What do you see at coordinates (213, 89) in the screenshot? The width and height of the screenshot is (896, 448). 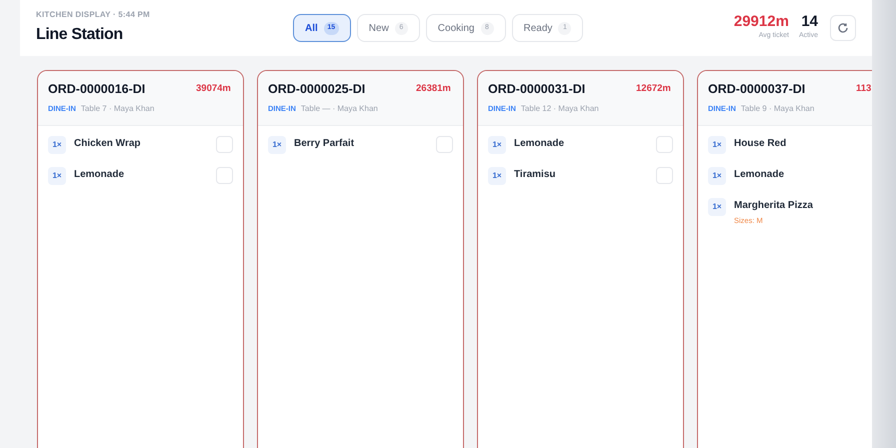 I see `elapsed-time: 39074m` at bounding box center [213, 89].